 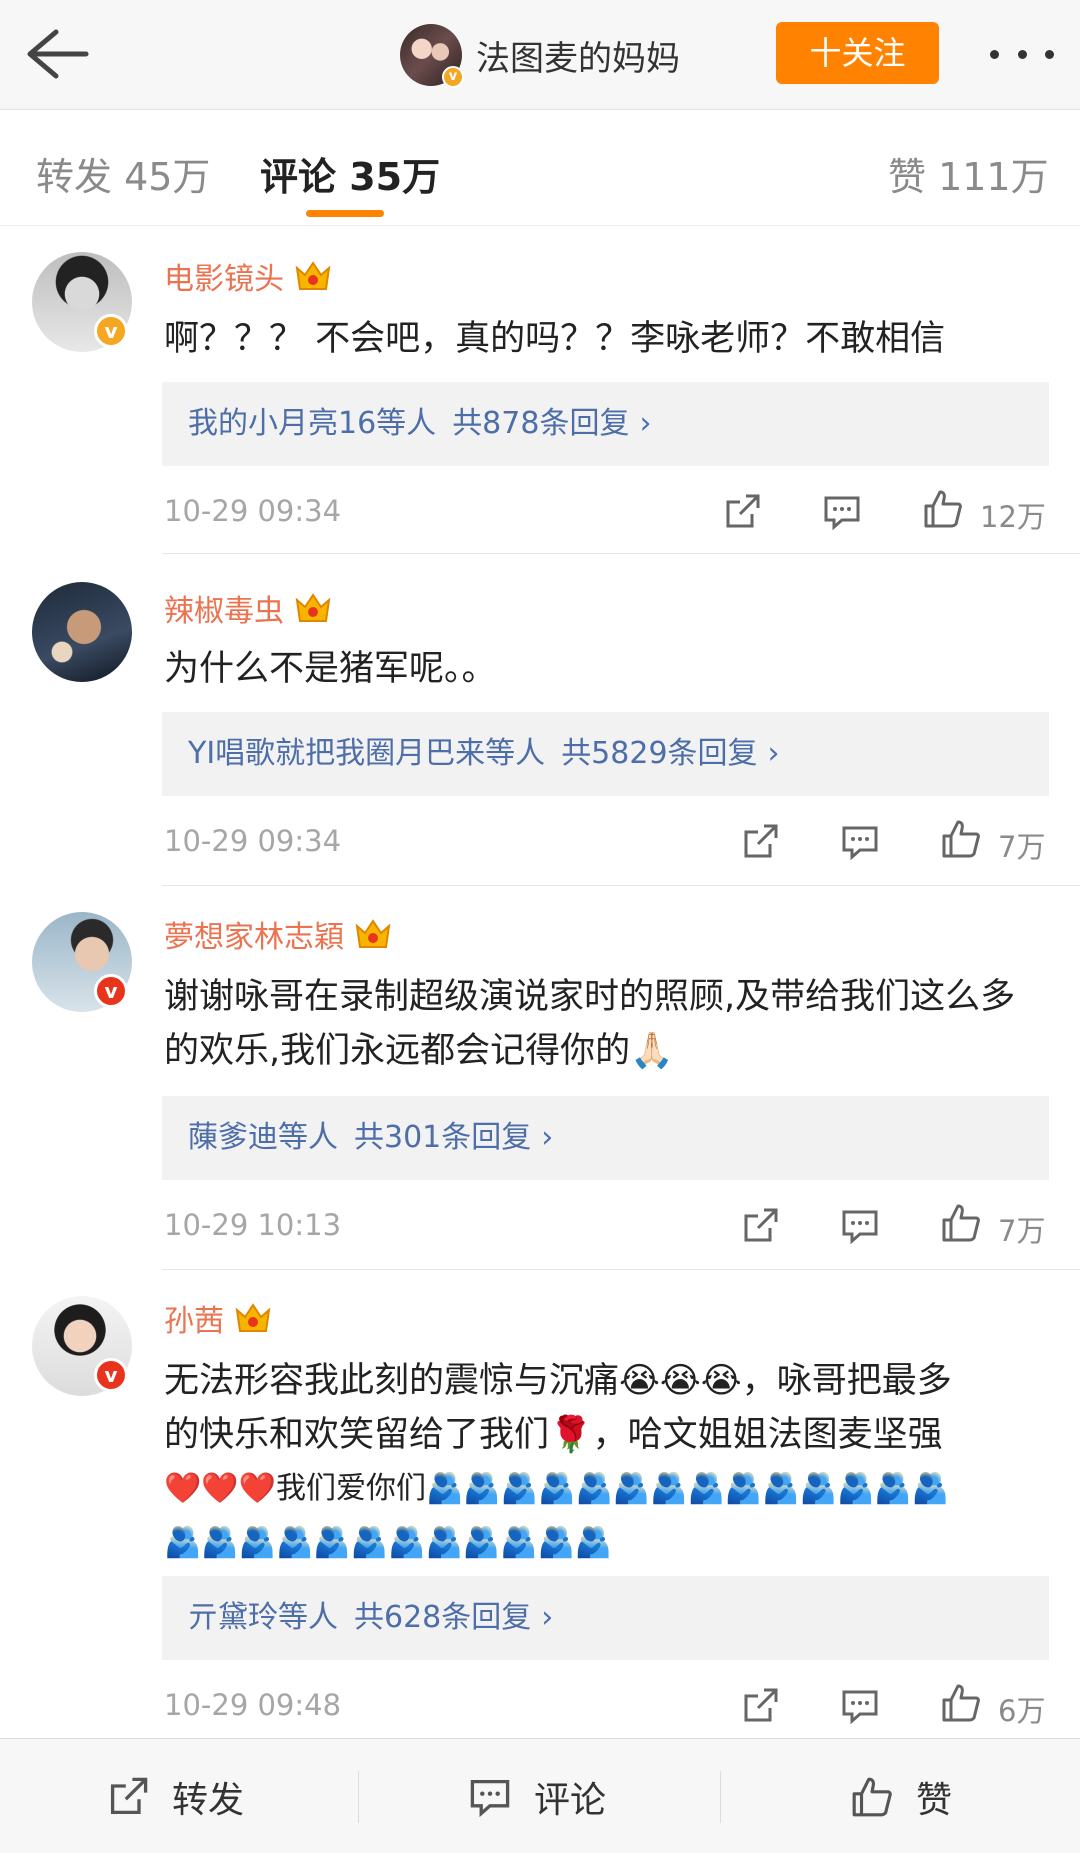 I want to click on tab-repost: 转发 45万, so click(x=123, y=173).